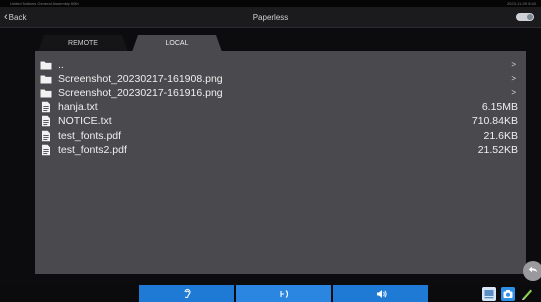 The width and height of the screenshot is (541, 302). I want to click on pen-icon, so click(527, 294).